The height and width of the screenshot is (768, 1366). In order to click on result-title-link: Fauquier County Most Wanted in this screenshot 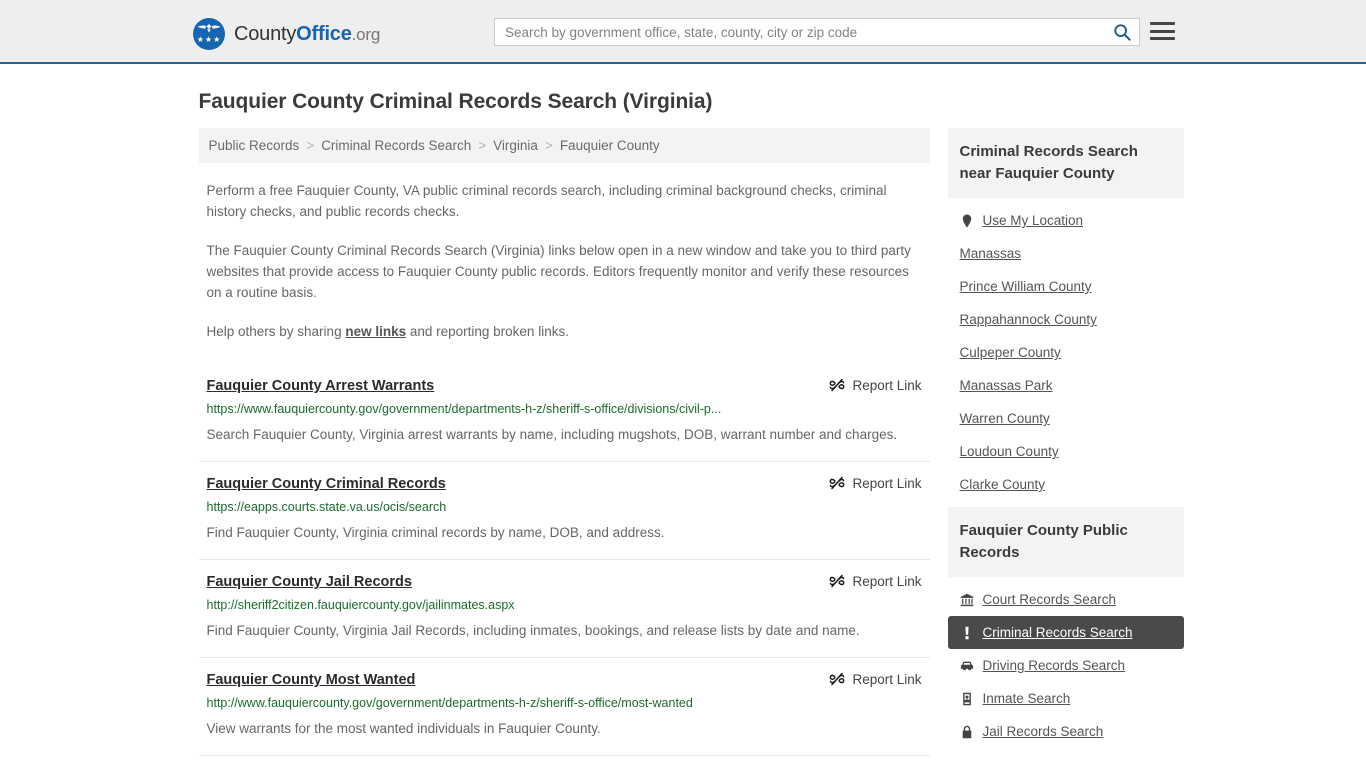, I will do `click(311, 680)`.